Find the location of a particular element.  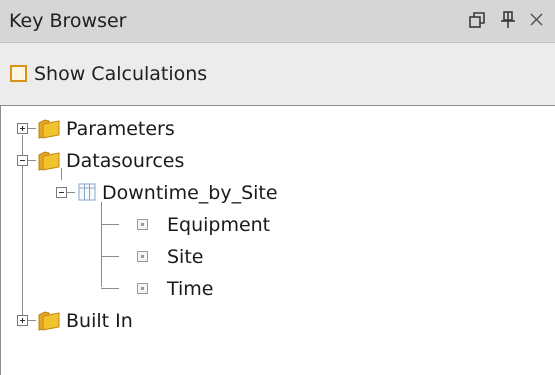

tree-node-downtime-by-site: Downtime_by_Site is located at coordinates (181, 193).